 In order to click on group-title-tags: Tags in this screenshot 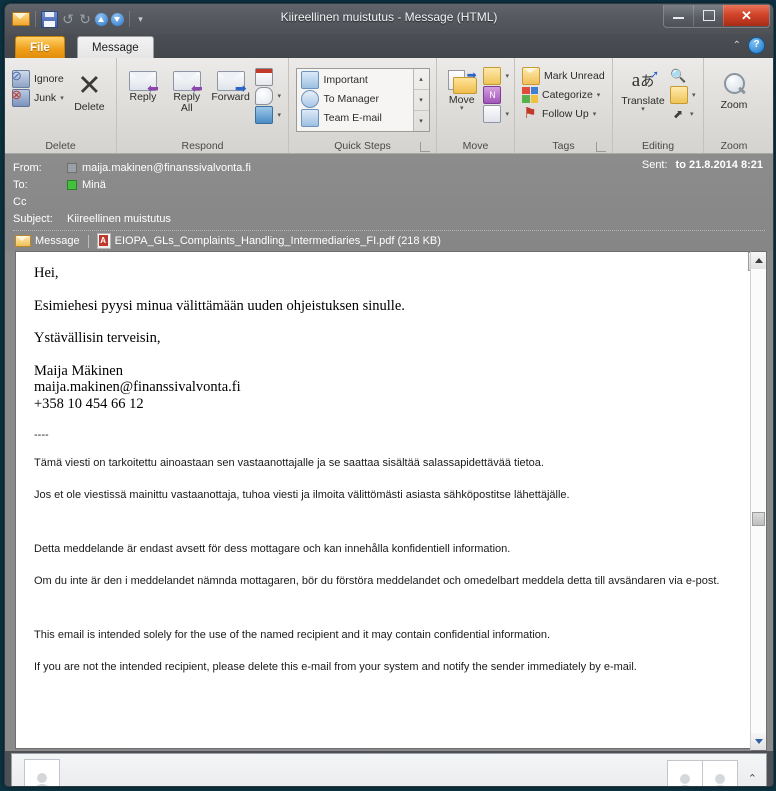, I will do `click(563, 146)`.